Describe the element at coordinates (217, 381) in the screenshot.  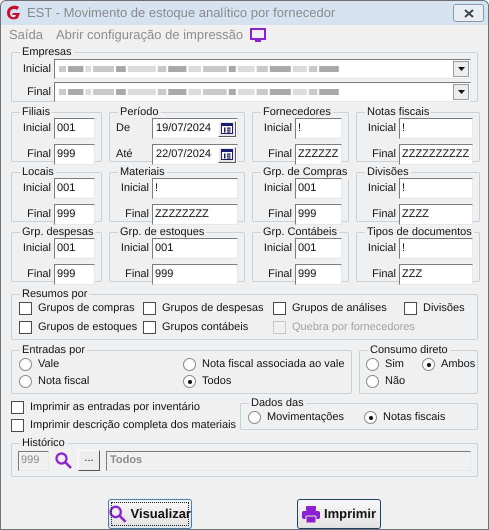
I see `radio-label: Todos` at that location.